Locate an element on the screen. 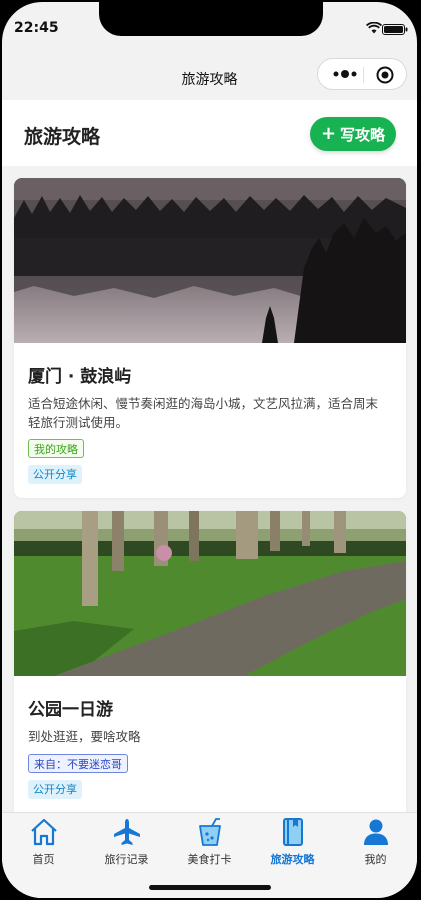 The width and height of the screenshot is (421, 900). my-guide-badge: 我的攻略 is located at coordinates (56, 448).